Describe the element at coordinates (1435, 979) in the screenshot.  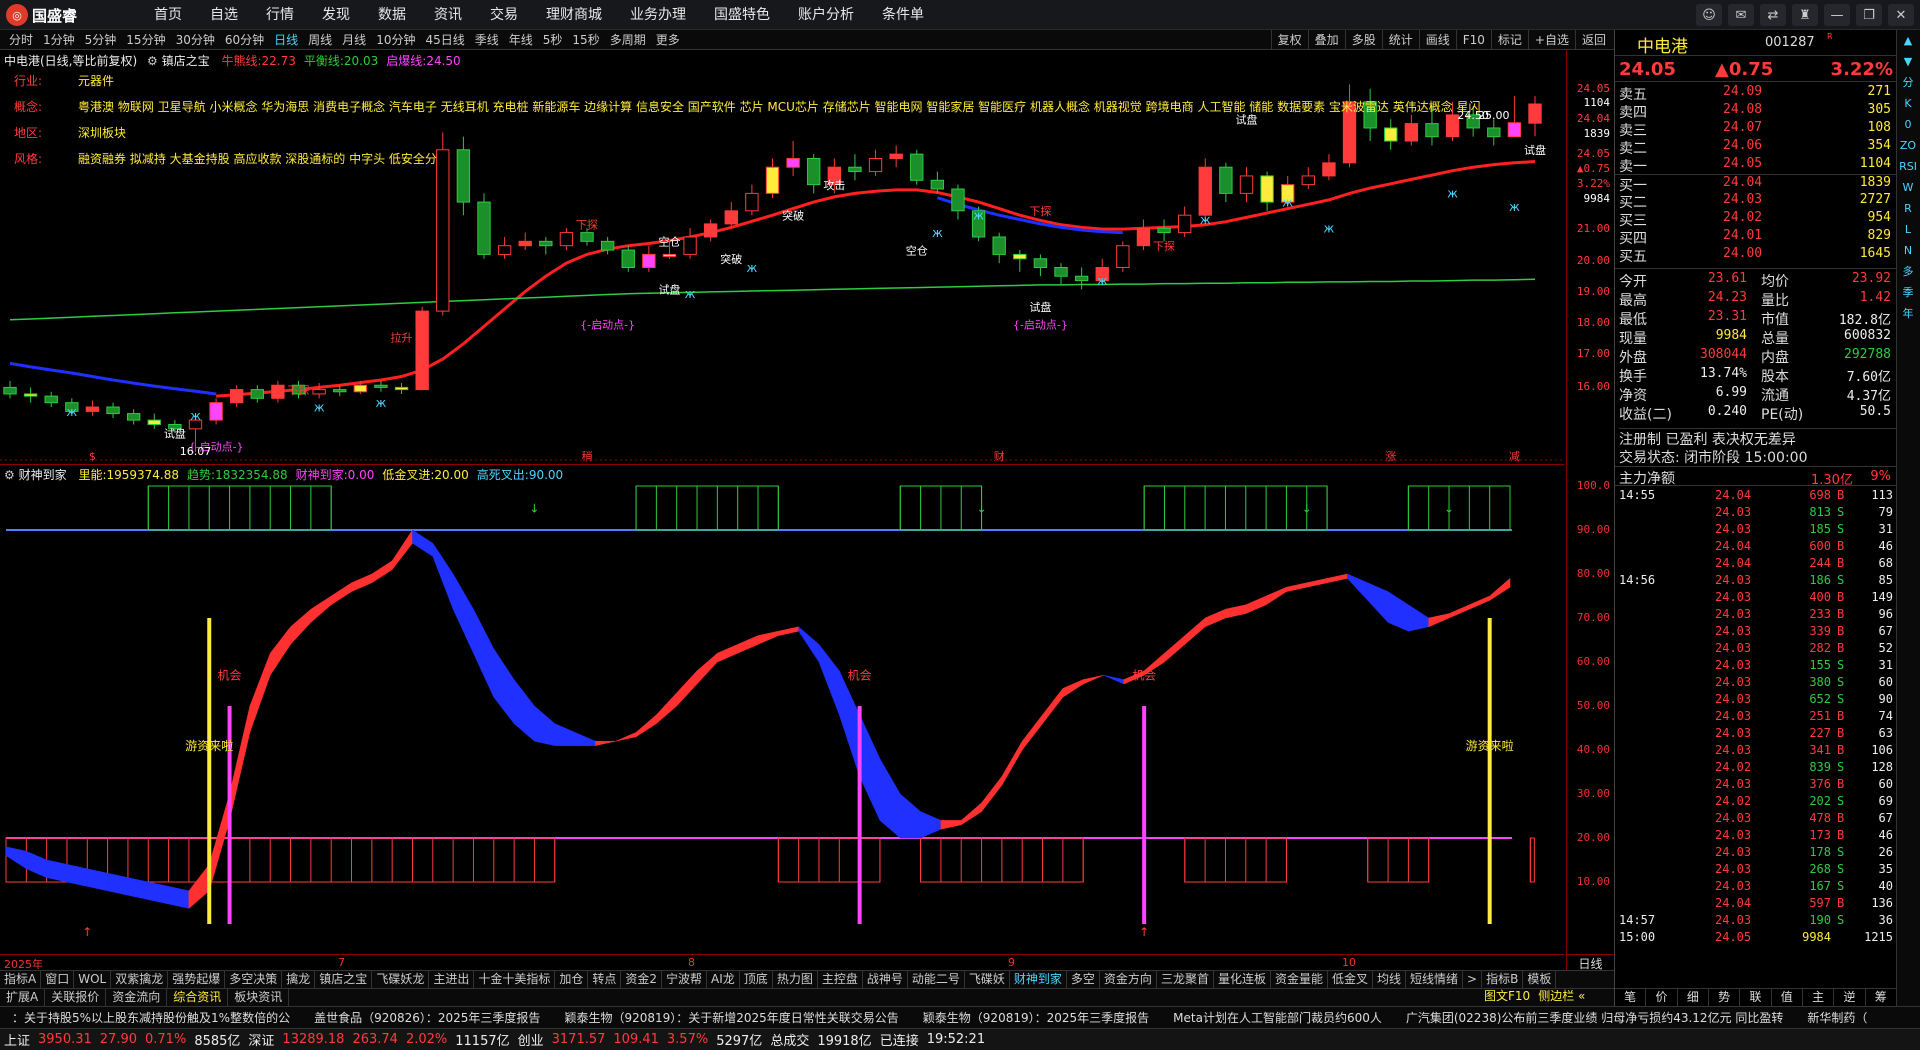
I see `indicator-tab: 短线情绪` at that location.